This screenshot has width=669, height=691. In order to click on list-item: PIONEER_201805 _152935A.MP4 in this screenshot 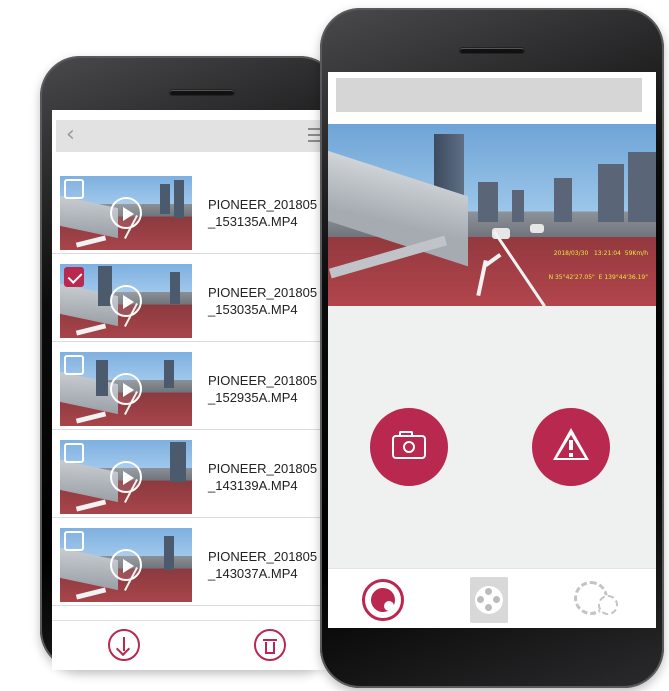, I will do `click(202, 386)`.